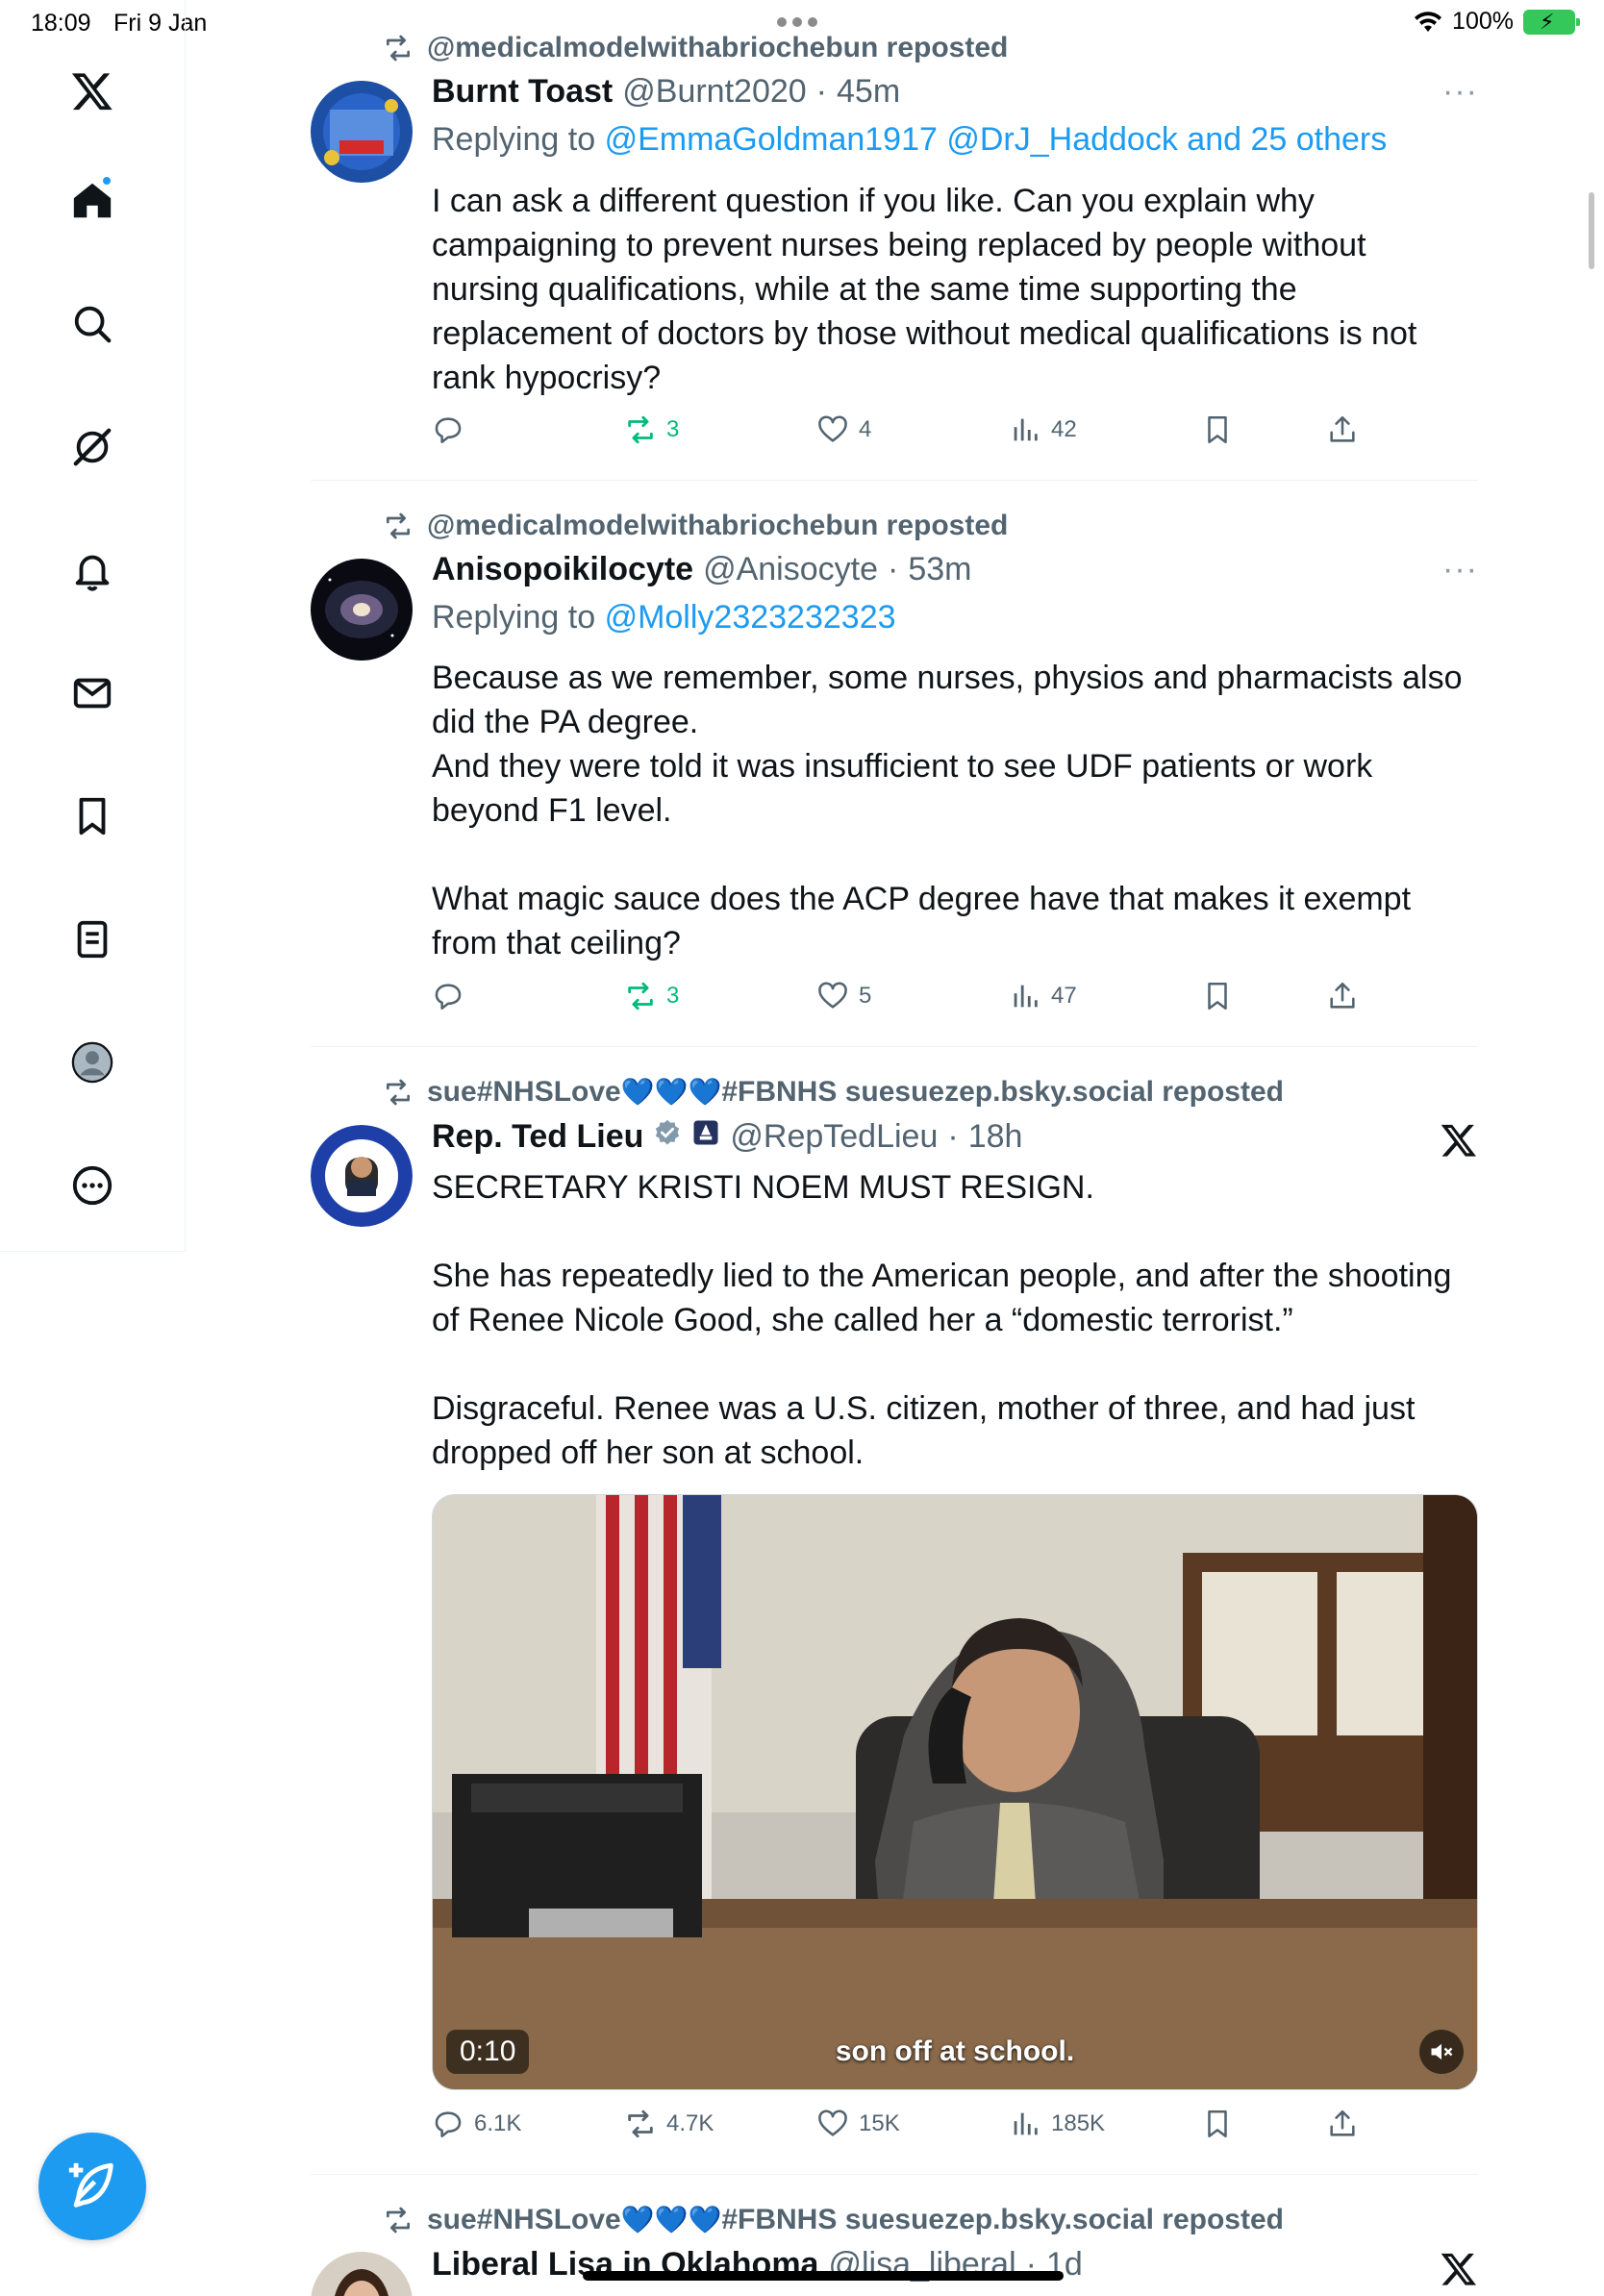 Image resolution: width=1604 pixels, height=2296 pixels. What do you see at coordinates (843, 429) in the screenshot?
I see `like-button: 4` at bounding box center [843, 429].